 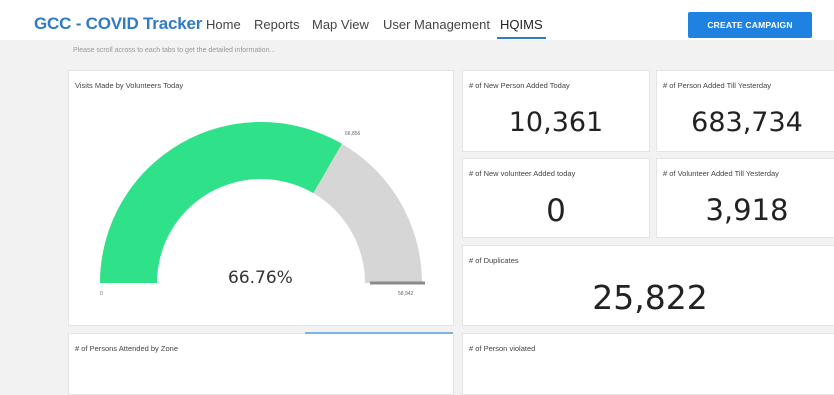 What do you see at coordinates (747, 210) in the screenshot?
I see `kpi-value: 3,918` at bounding box center [747, 210].